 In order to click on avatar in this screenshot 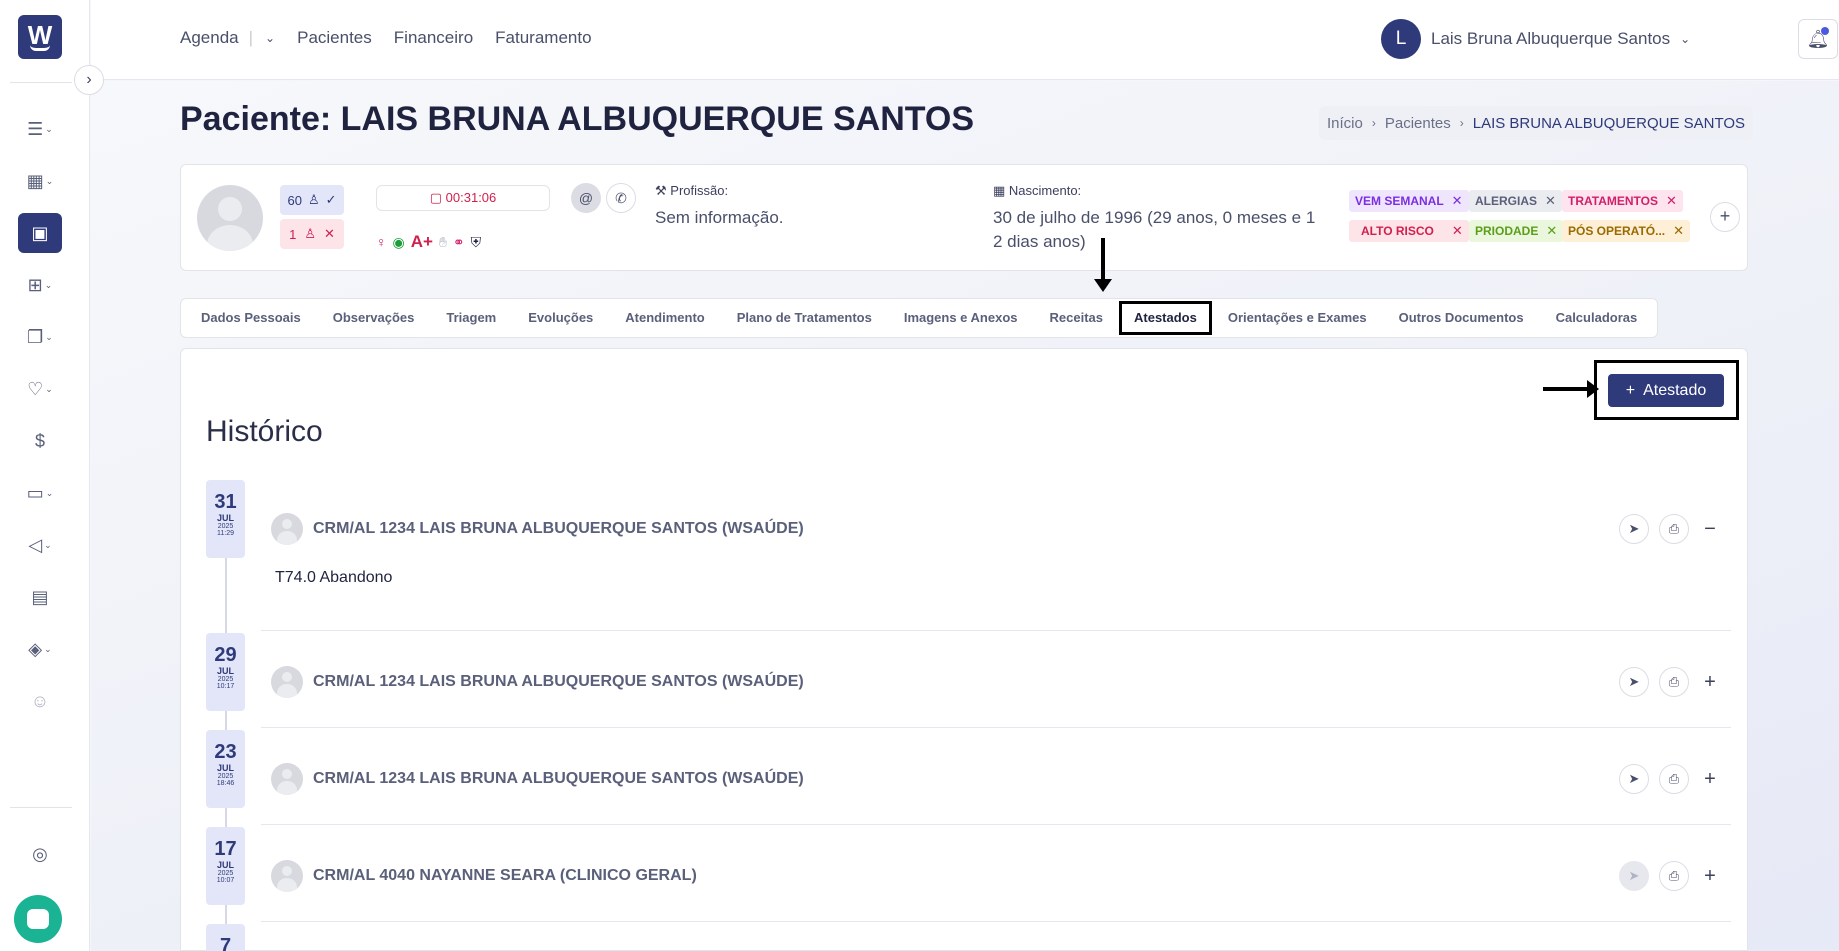, I will do `click(287, 779)`.